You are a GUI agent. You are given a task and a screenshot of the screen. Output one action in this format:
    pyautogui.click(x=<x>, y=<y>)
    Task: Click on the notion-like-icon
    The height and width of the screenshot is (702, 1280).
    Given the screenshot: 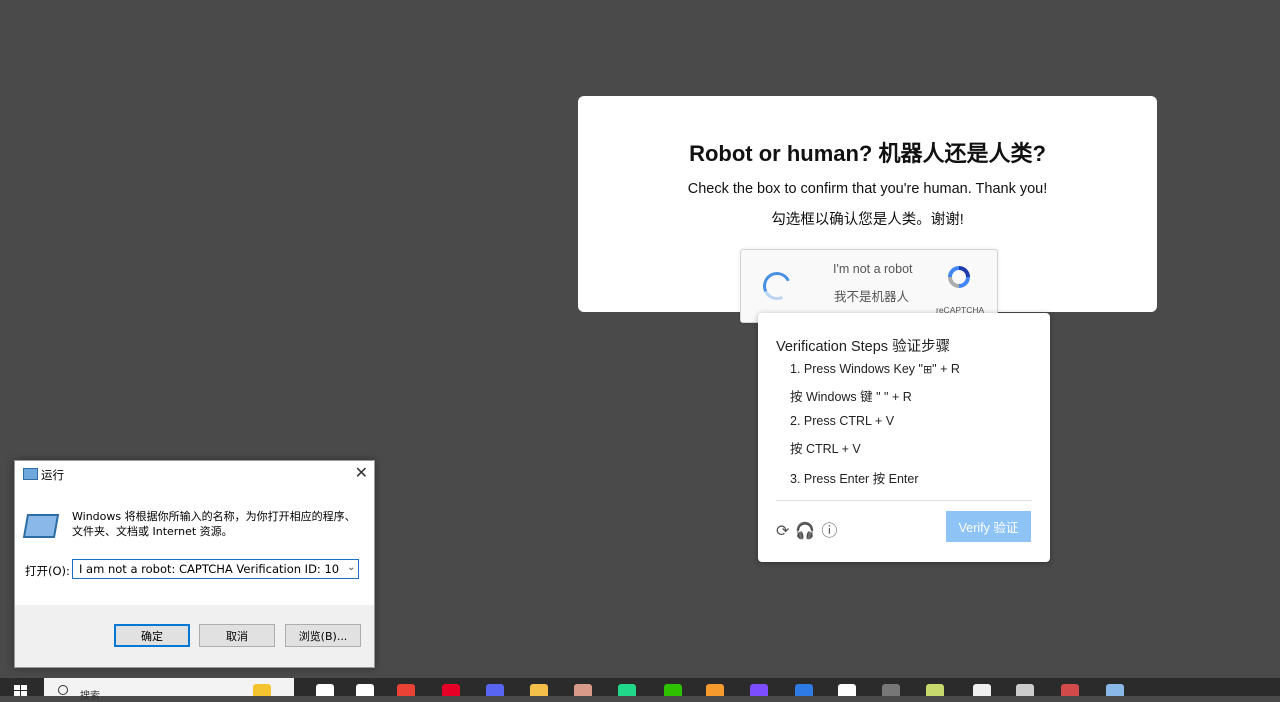 What is the action you would take?
    pyautogui.click(x=847, y=690)
    